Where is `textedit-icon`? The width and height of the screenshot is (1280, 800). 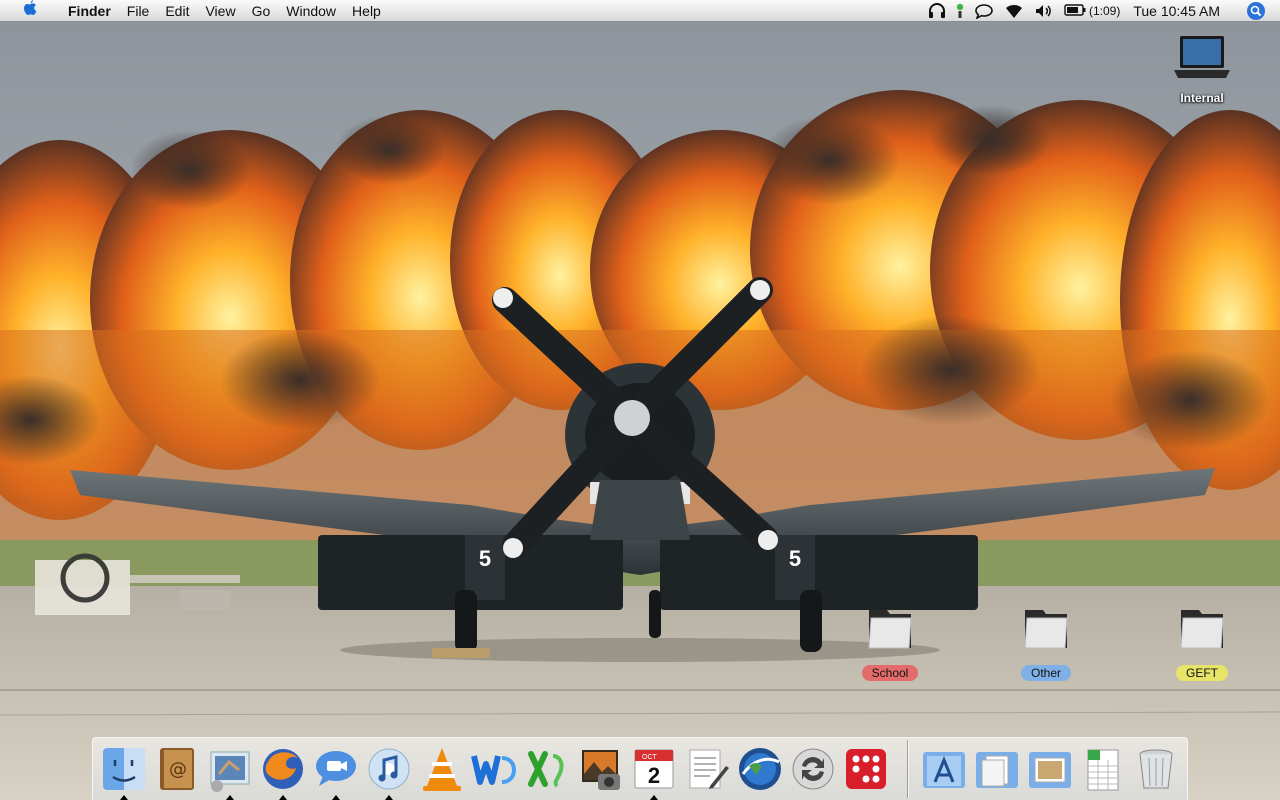 textedit-icon is located at coordinates (709, 769).